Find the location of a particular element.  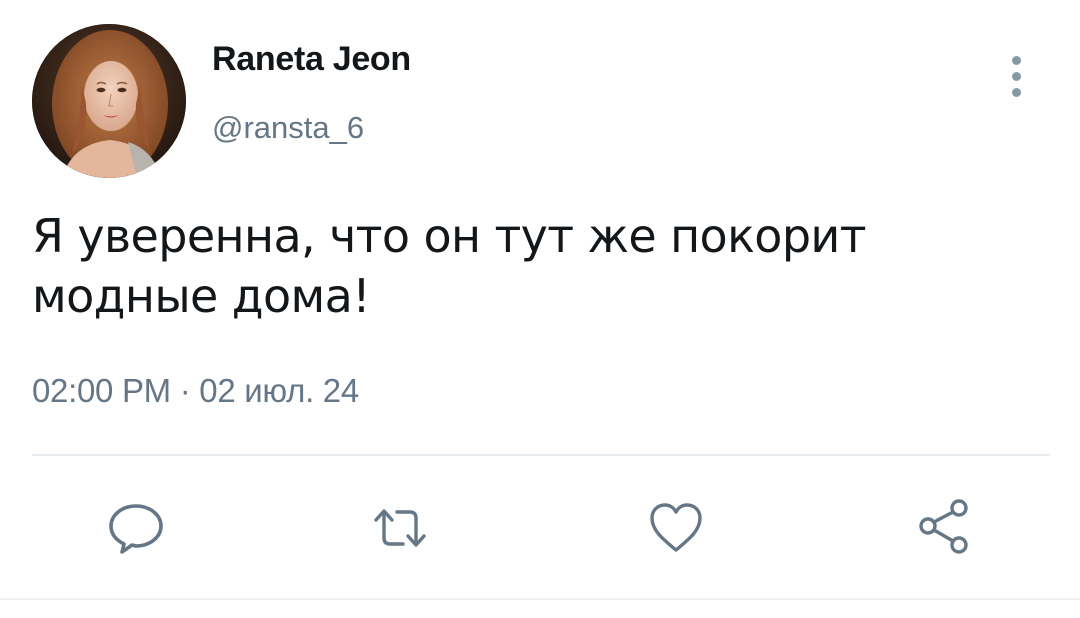

like-button is located at coordinates (676, 528).